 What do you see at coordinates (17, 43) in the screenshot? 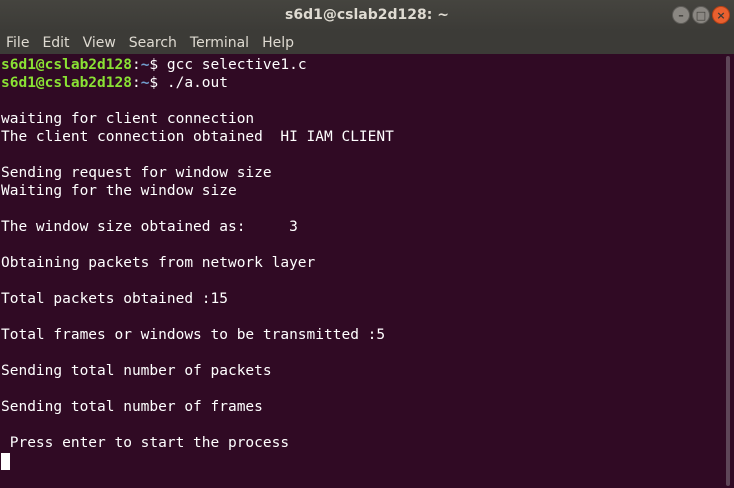
I see `menu-file: File` at bounding box center [17, 43].